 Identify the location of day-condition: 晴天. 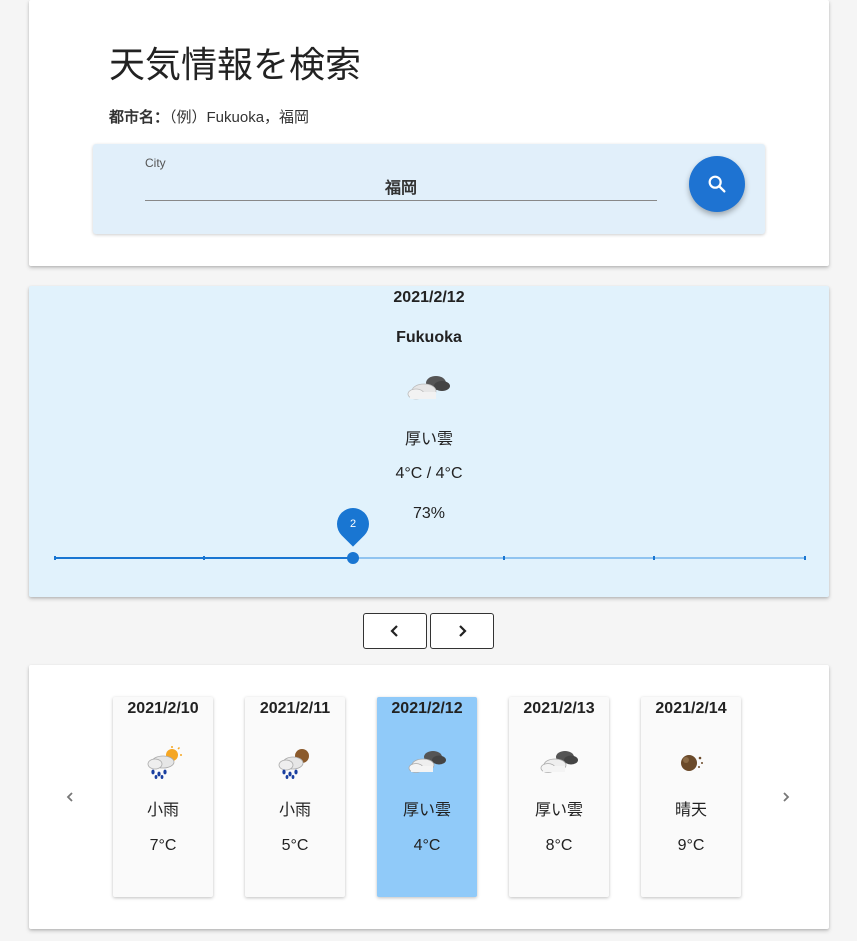
(690, 810).